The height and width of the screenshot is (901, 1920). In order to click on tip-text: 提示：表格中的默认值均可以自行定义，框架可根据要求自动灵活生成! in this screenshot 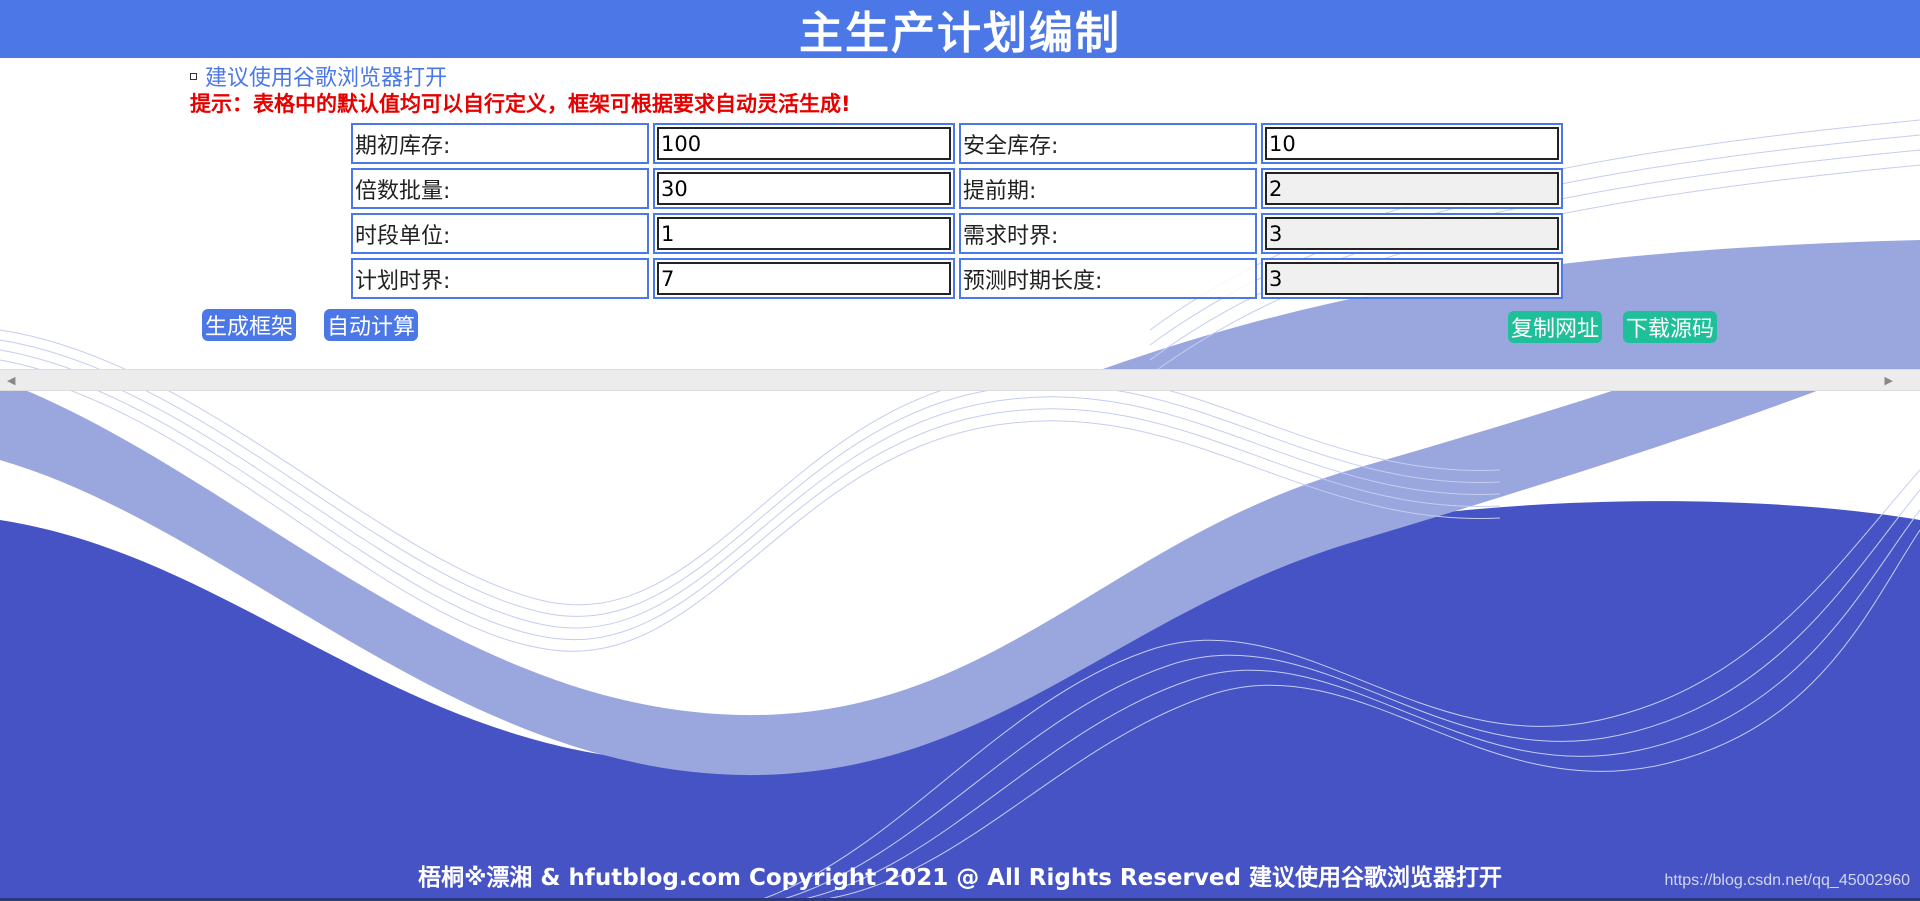, I will do `click(520, 104)`.